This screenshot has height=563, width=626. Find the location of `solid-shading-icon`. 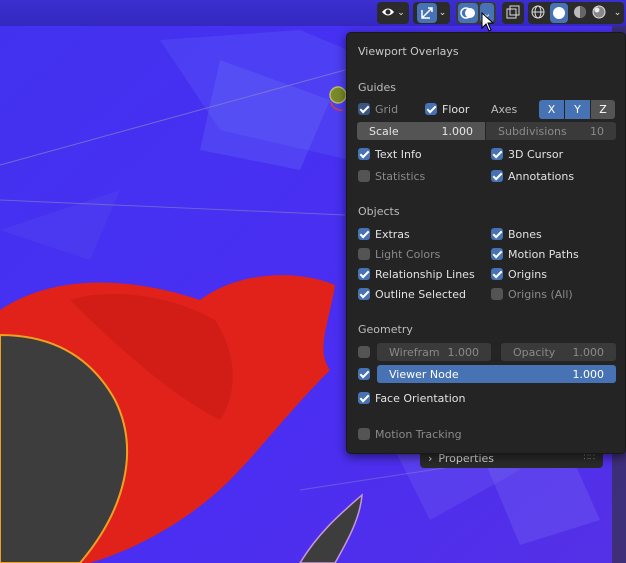

solid-shading-icon is located at coordinates (558, 13).